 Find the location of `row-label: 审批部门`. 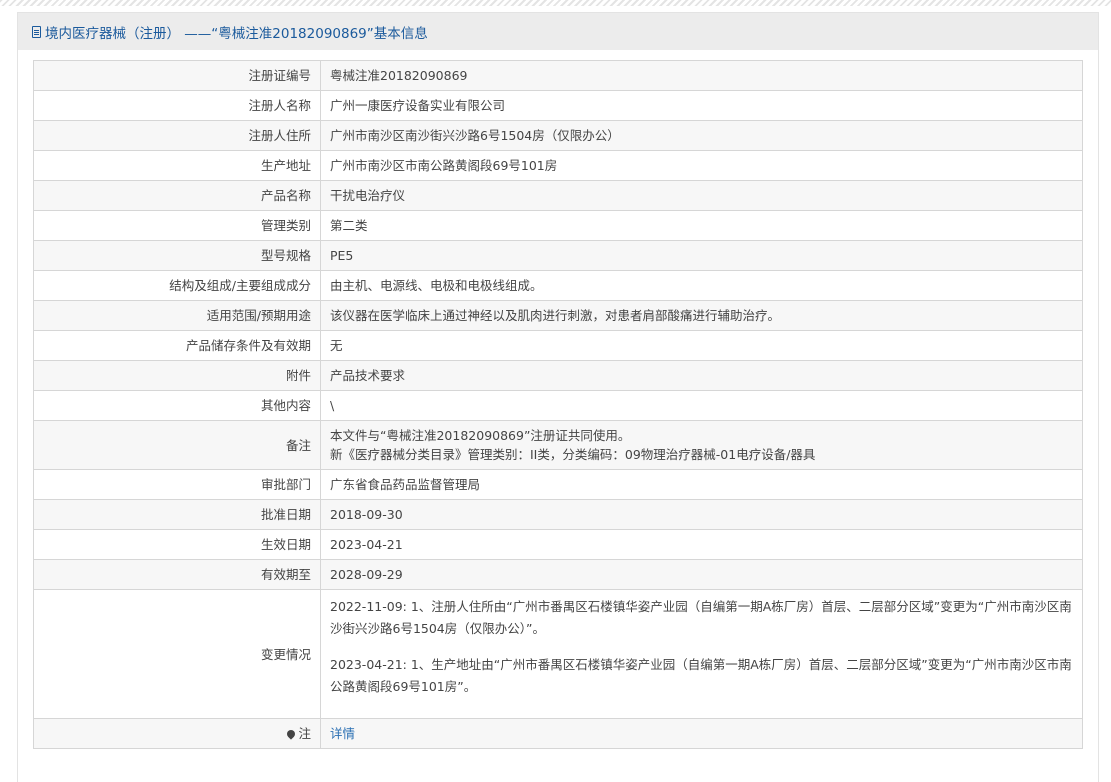

row-label: 审批部门 is located at coordinates (177, 484).